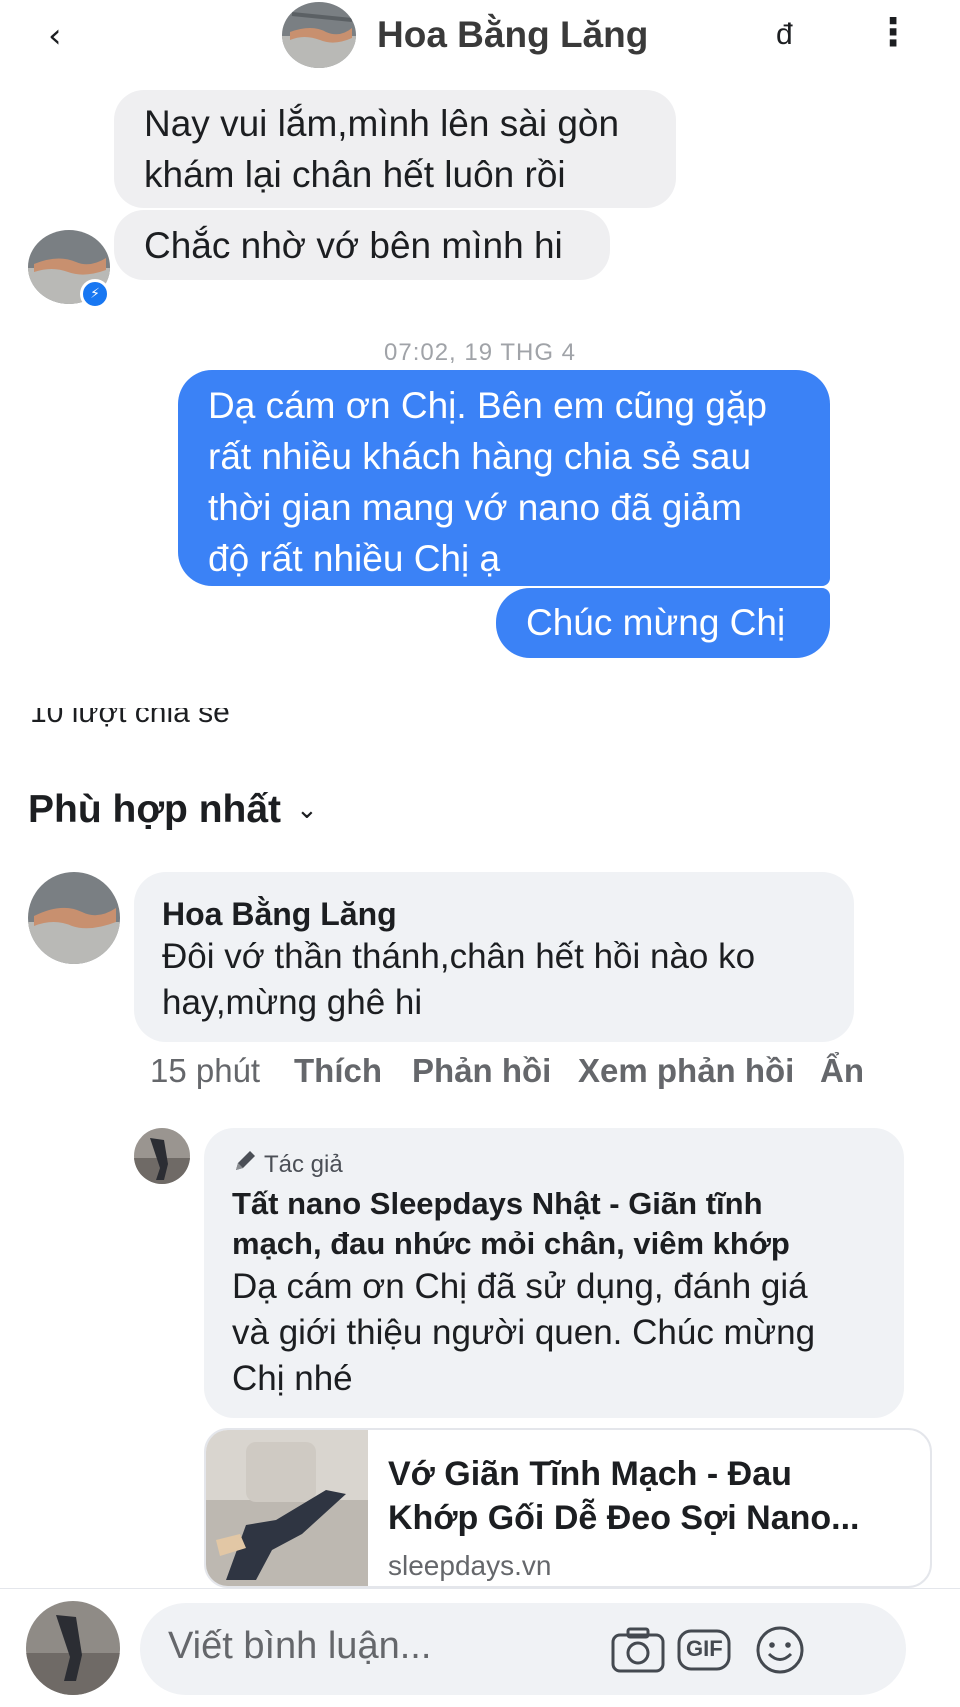 This screenshot has width=960, height=1707. What do you see at coordinates (638, 1650) in the screenshot?
I see `camera-icon` at bounding box center [638, 1650].